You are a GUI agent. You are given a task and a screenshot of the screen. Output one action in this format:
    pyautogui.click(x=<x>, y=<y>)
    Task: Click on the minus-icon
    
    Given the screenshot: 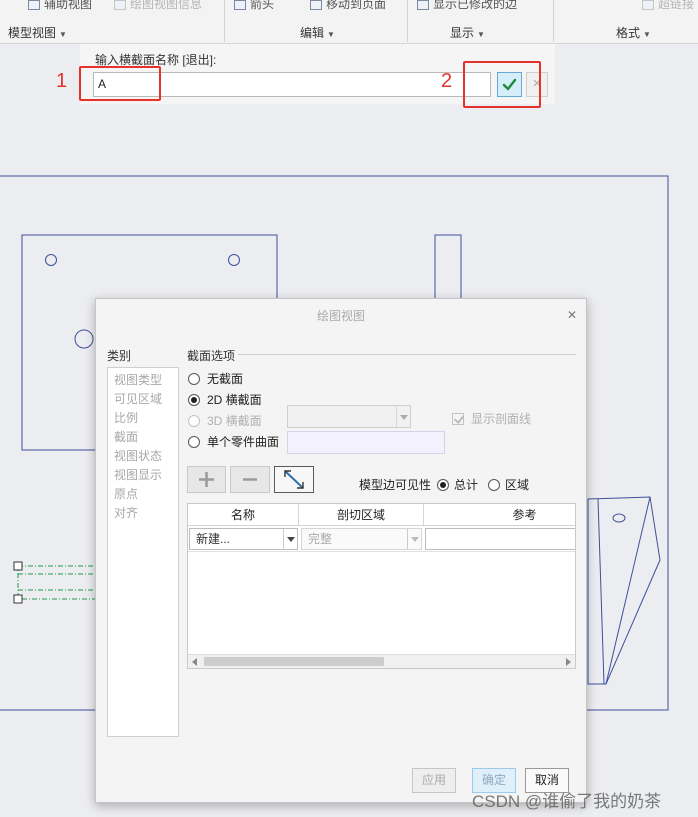 What is the action you would take?
    pyautogui.click(x=250, y=479)
    